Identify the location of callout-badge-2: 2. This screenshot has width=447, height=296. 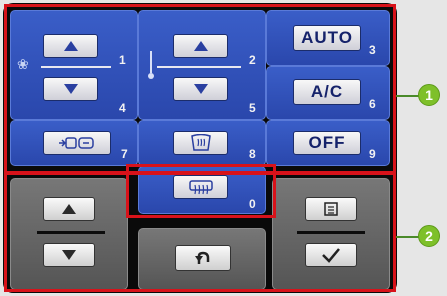
(429, 236).